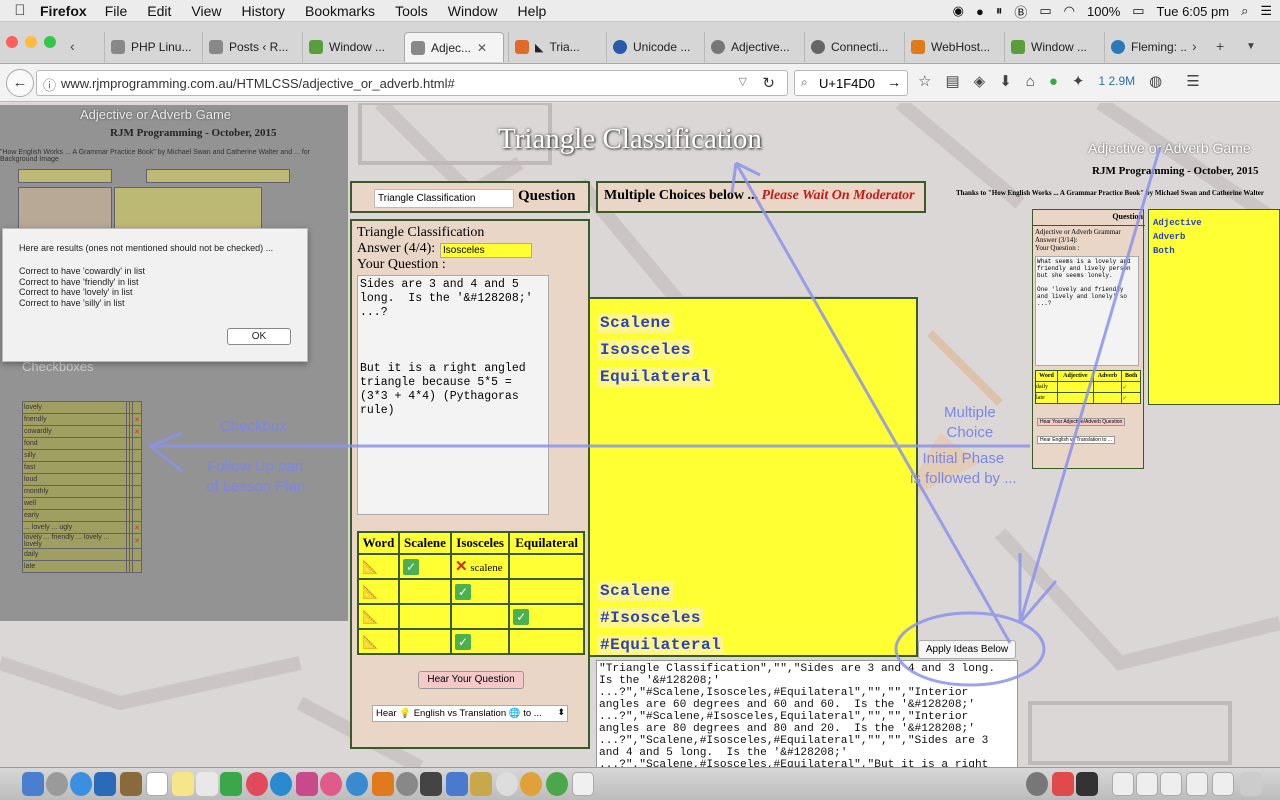 This screenshot has height=800, width=1280. I want to click on tab-adjective-active: Adjec... ✕, so click(454, 47).